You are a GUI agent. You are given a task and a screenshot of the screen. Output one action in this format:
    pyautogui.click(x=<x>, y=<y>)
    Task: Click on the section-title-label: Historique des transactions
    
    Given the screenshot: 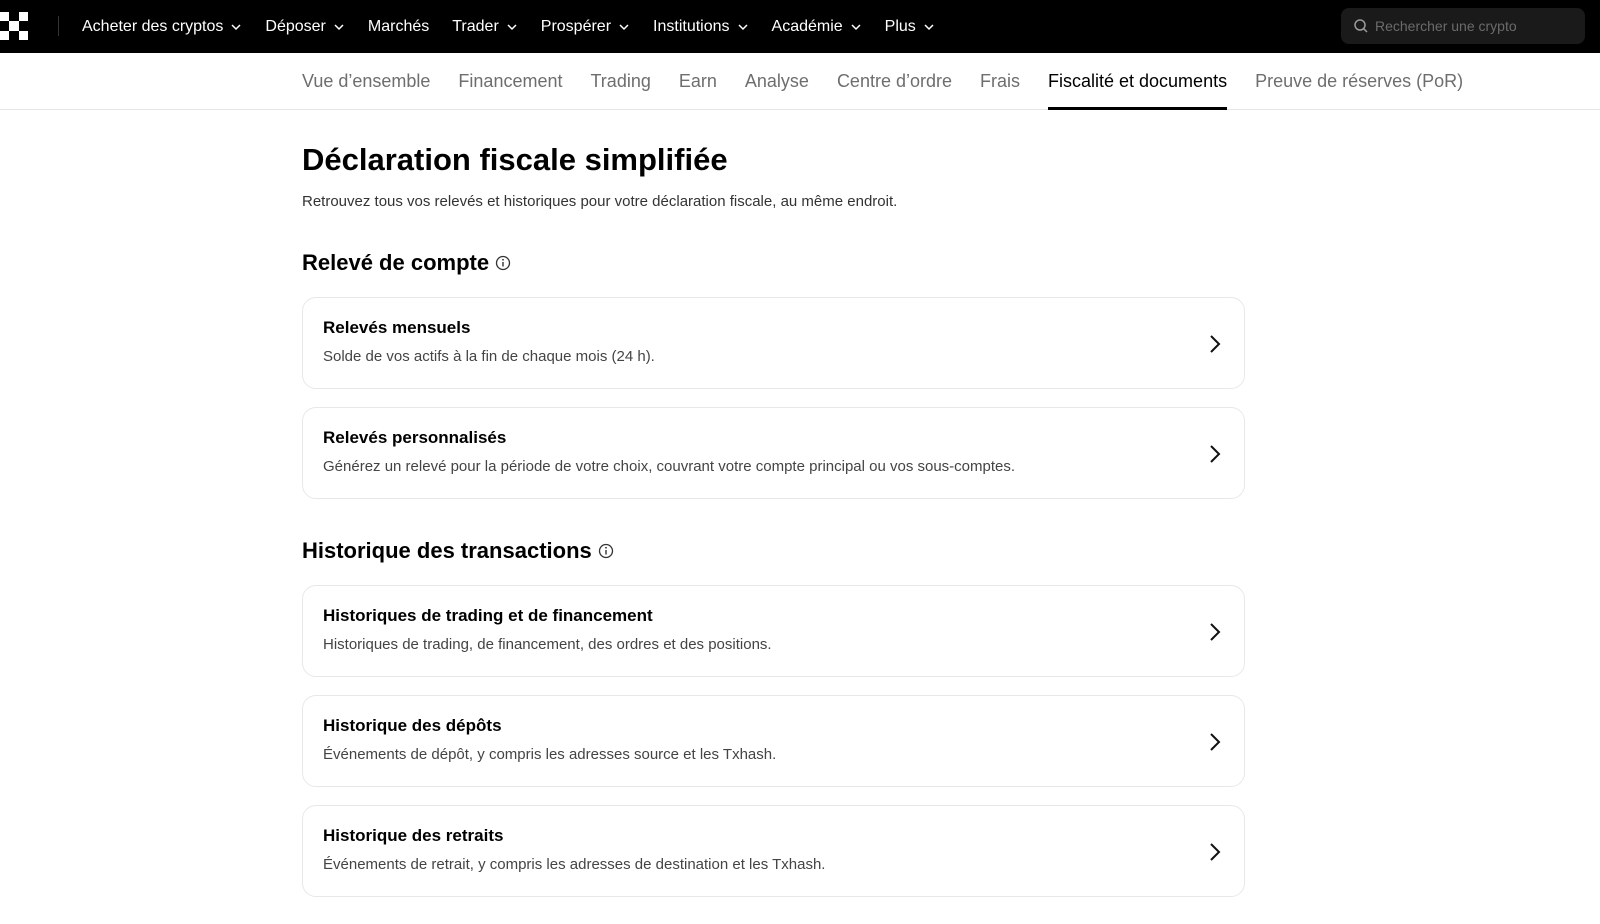 What is the action you would take?
    pyautogui.click(x=447, y=550)
    